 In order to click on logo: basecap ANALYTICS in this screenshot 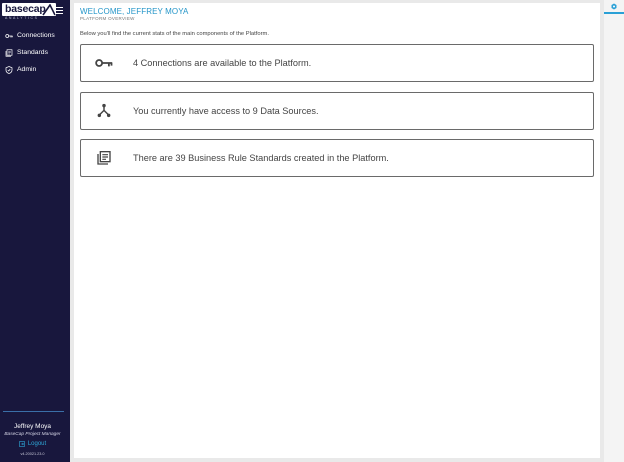, I will do `click(29, 11)`.